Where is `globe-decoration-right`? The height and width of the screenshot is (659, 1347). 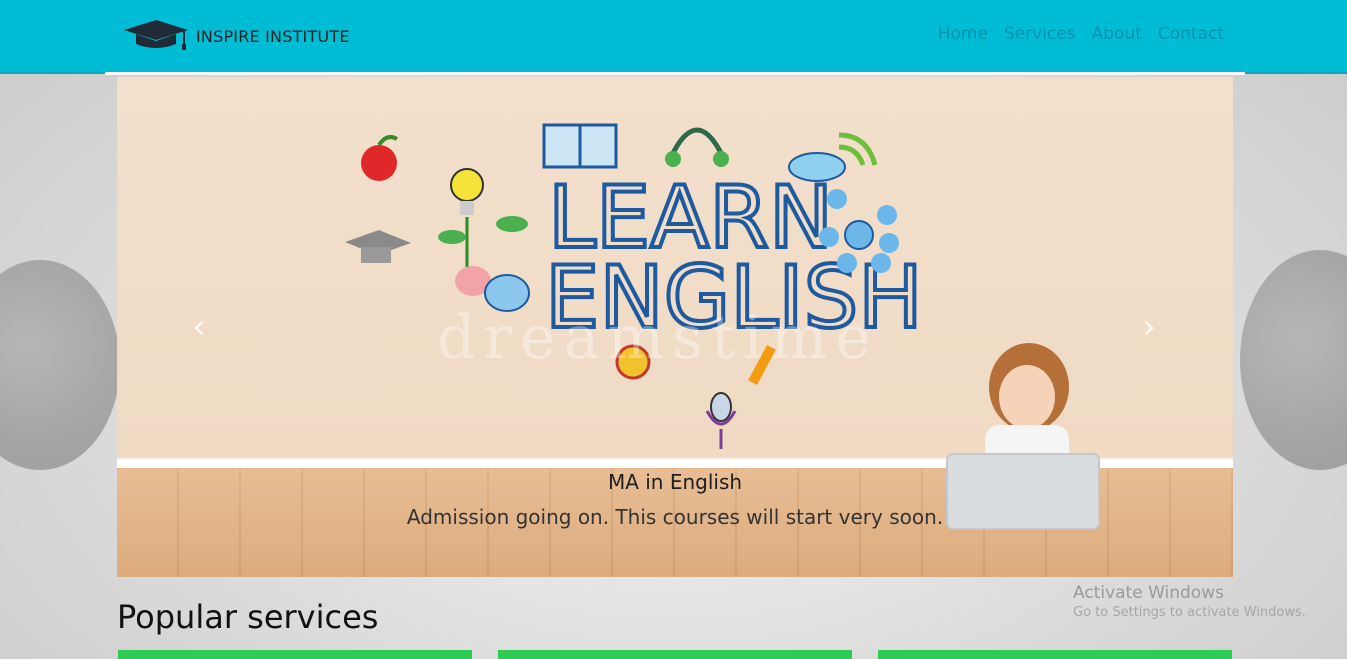 globe-decoration-right is located at coordinates (1293, 360).